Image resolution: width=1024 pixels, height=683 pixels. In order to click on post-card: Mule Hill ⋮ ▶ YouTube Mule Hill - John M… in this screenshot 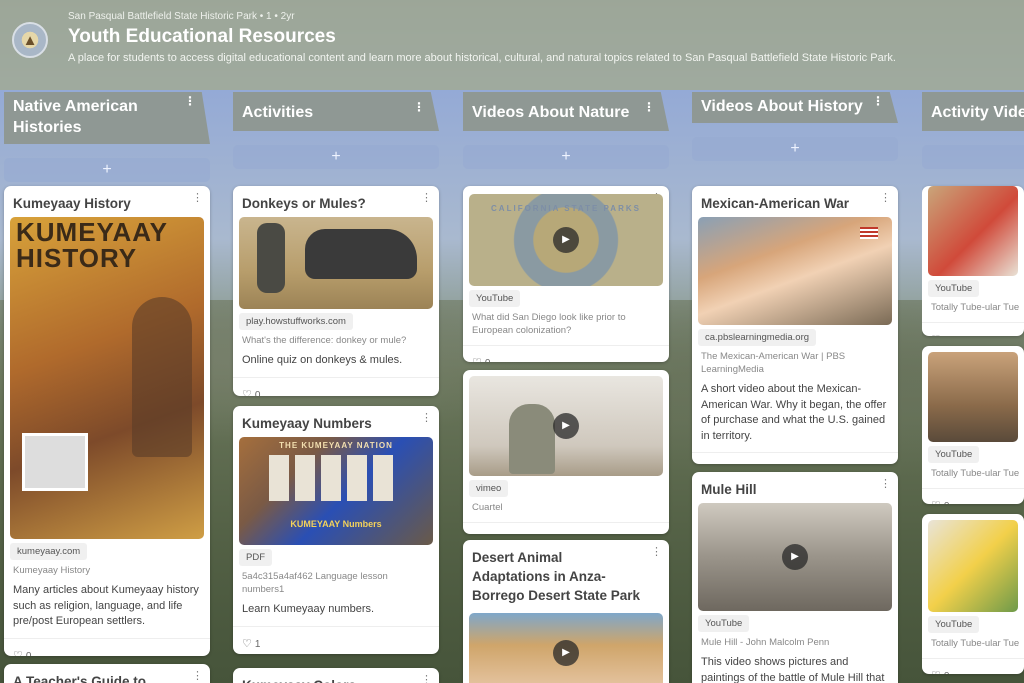, I will do `click(795, 577)`.